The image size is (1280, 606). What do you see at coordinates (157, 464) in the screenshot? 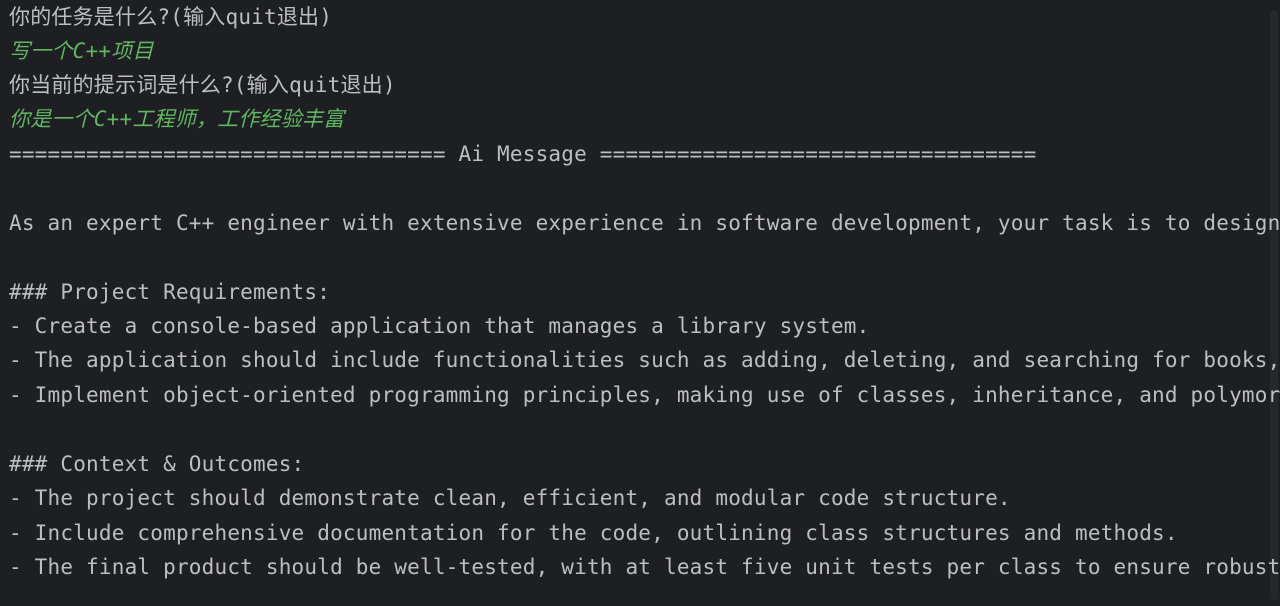
I see `context-heading: ### Context & Outcomes:` at bounding box center [157, 464].